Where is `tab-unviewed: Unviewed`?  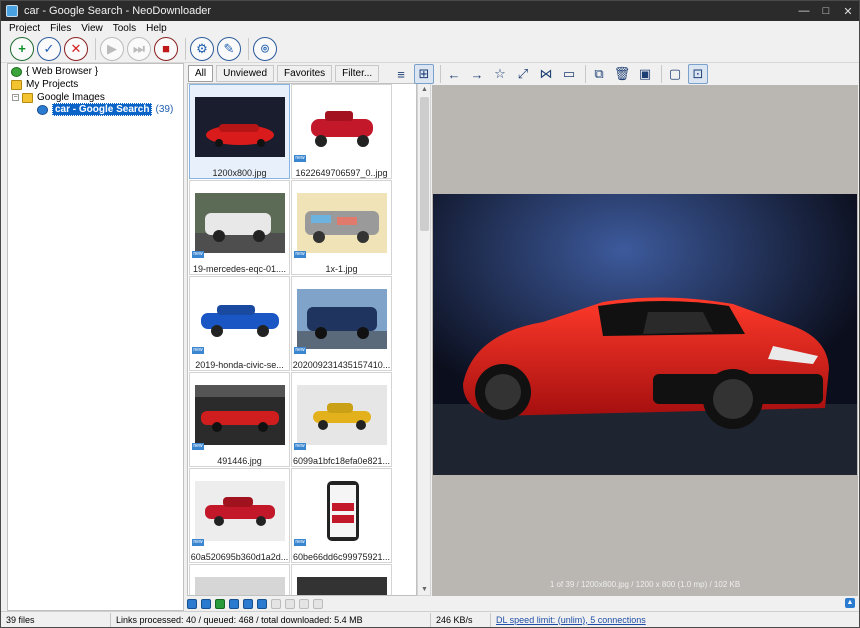 tab-unviewed: Unviewed is located at coordinates (245, 73).